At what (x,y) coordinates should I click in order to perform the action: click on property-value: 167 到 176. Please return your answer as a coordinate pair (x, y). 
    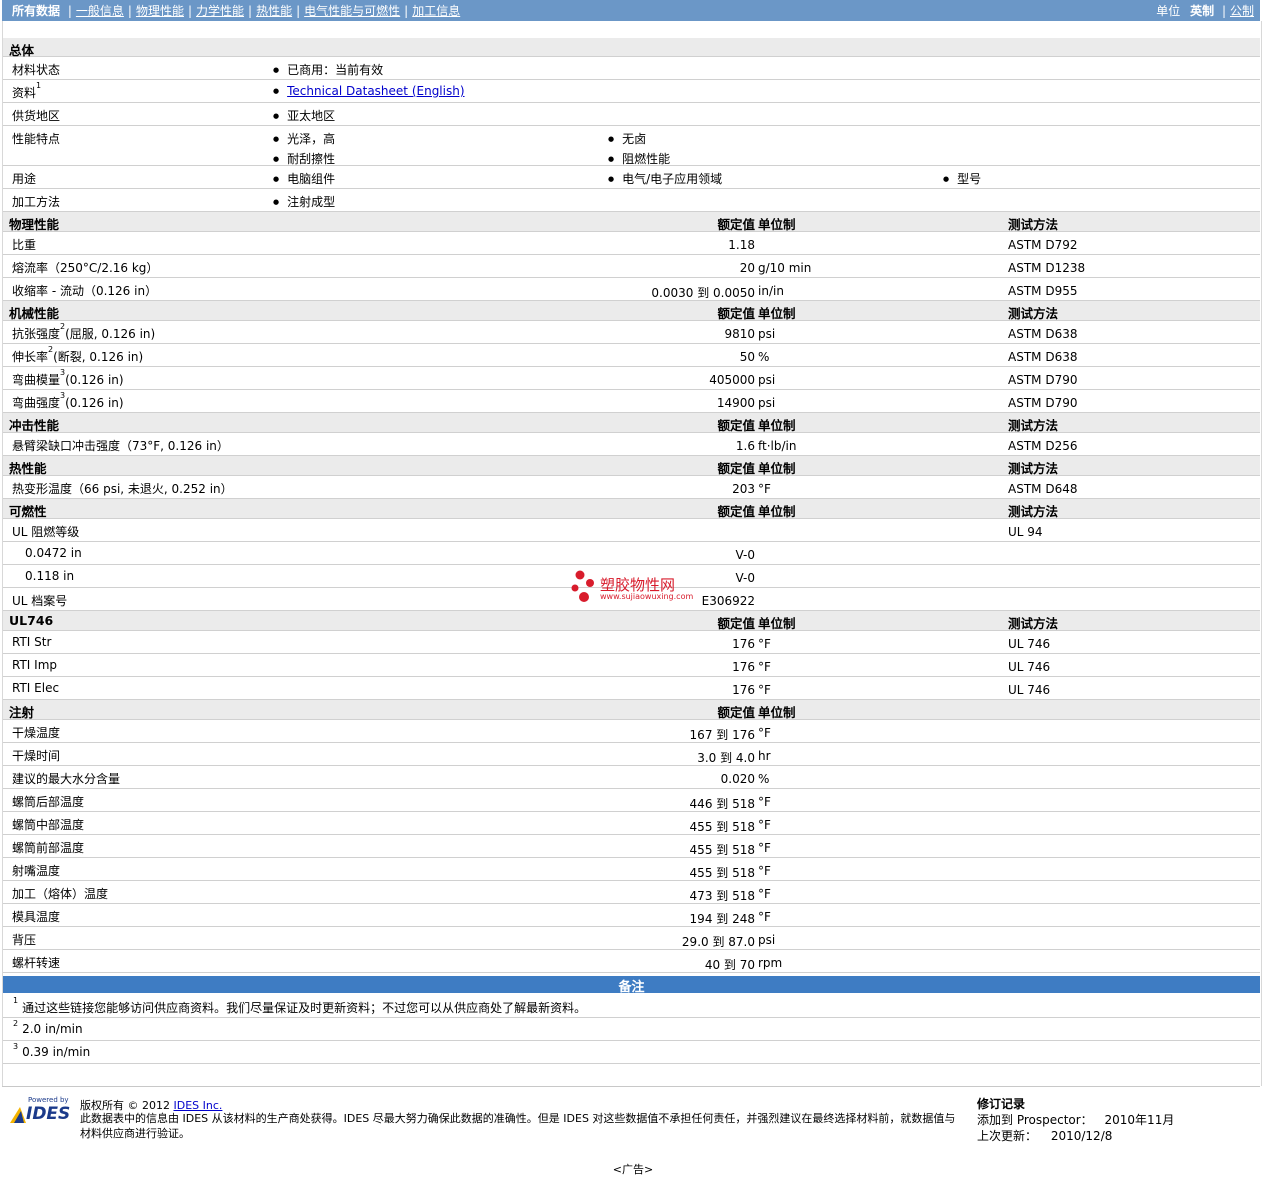
    Looking at the image, I should click on (722, 735).